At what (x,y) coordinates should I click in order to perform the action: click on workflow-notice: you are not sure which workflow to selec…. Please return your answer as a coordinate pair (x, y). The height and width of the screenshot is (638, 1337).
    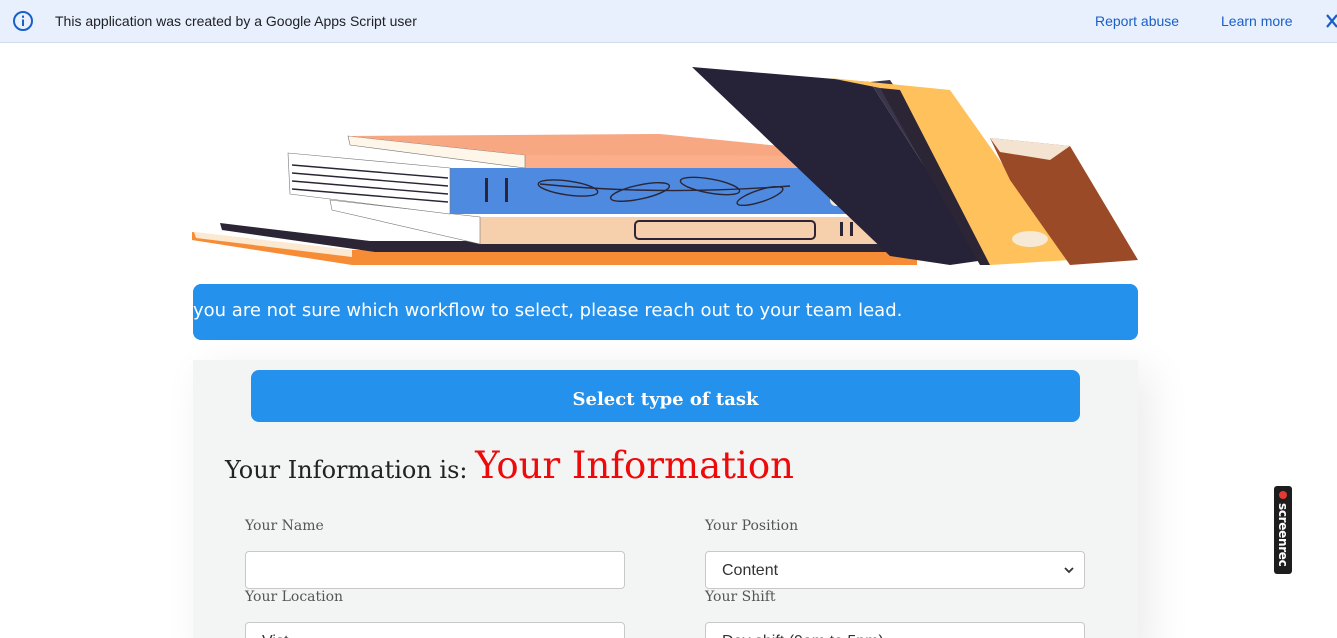
    Looking at the image, I should click on (665, 312).